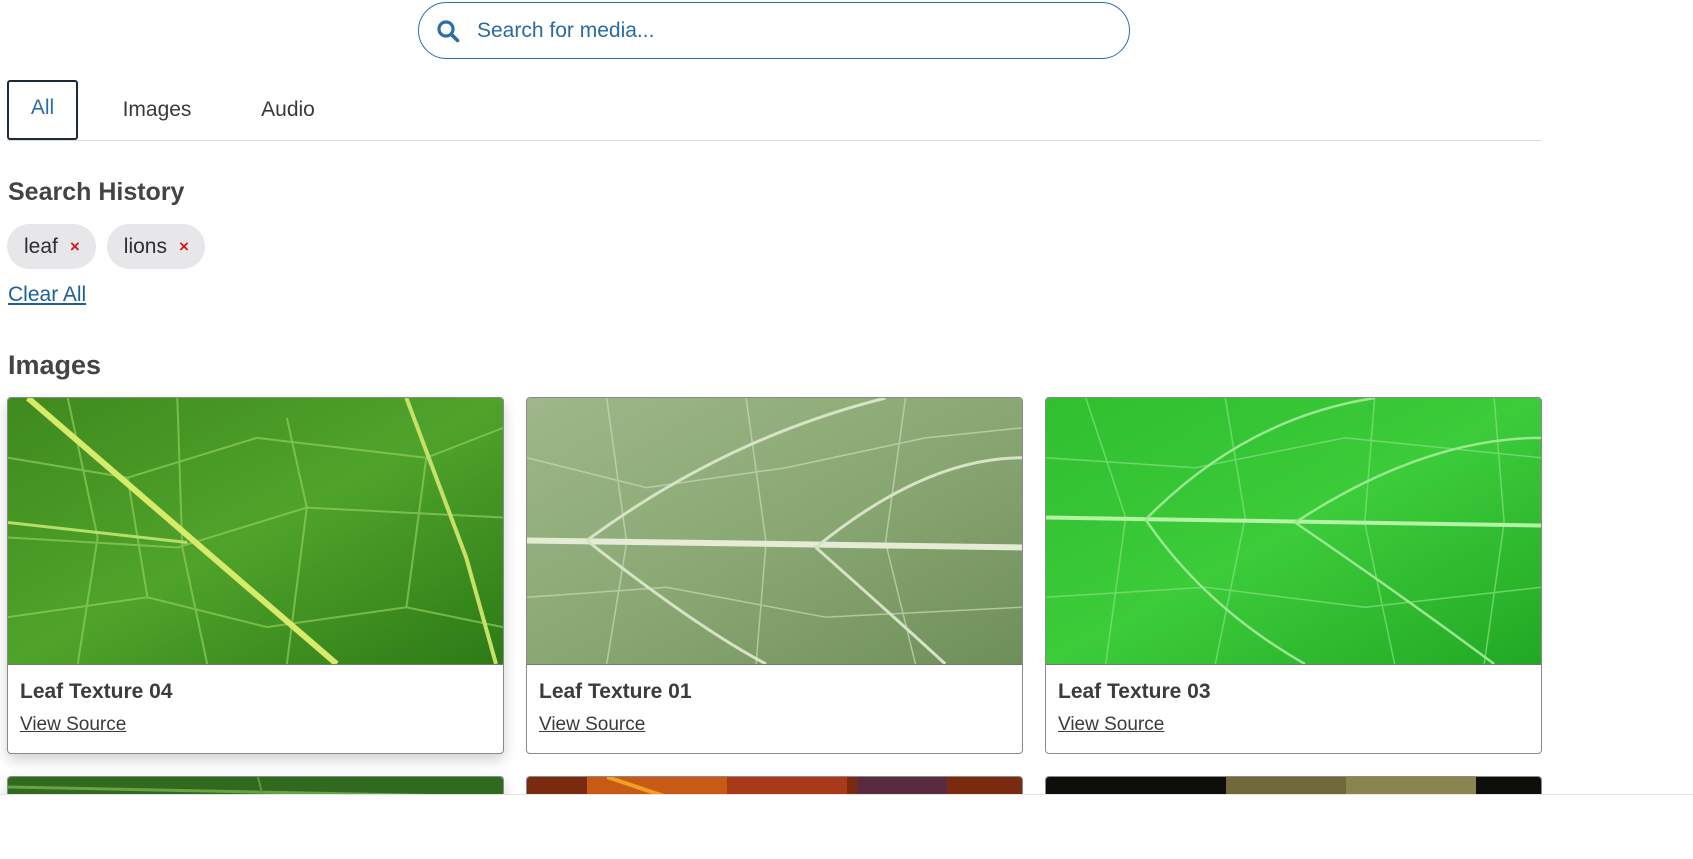  I want to click on image-card: Leaf Texture 01 View Source, so click(774, 575).